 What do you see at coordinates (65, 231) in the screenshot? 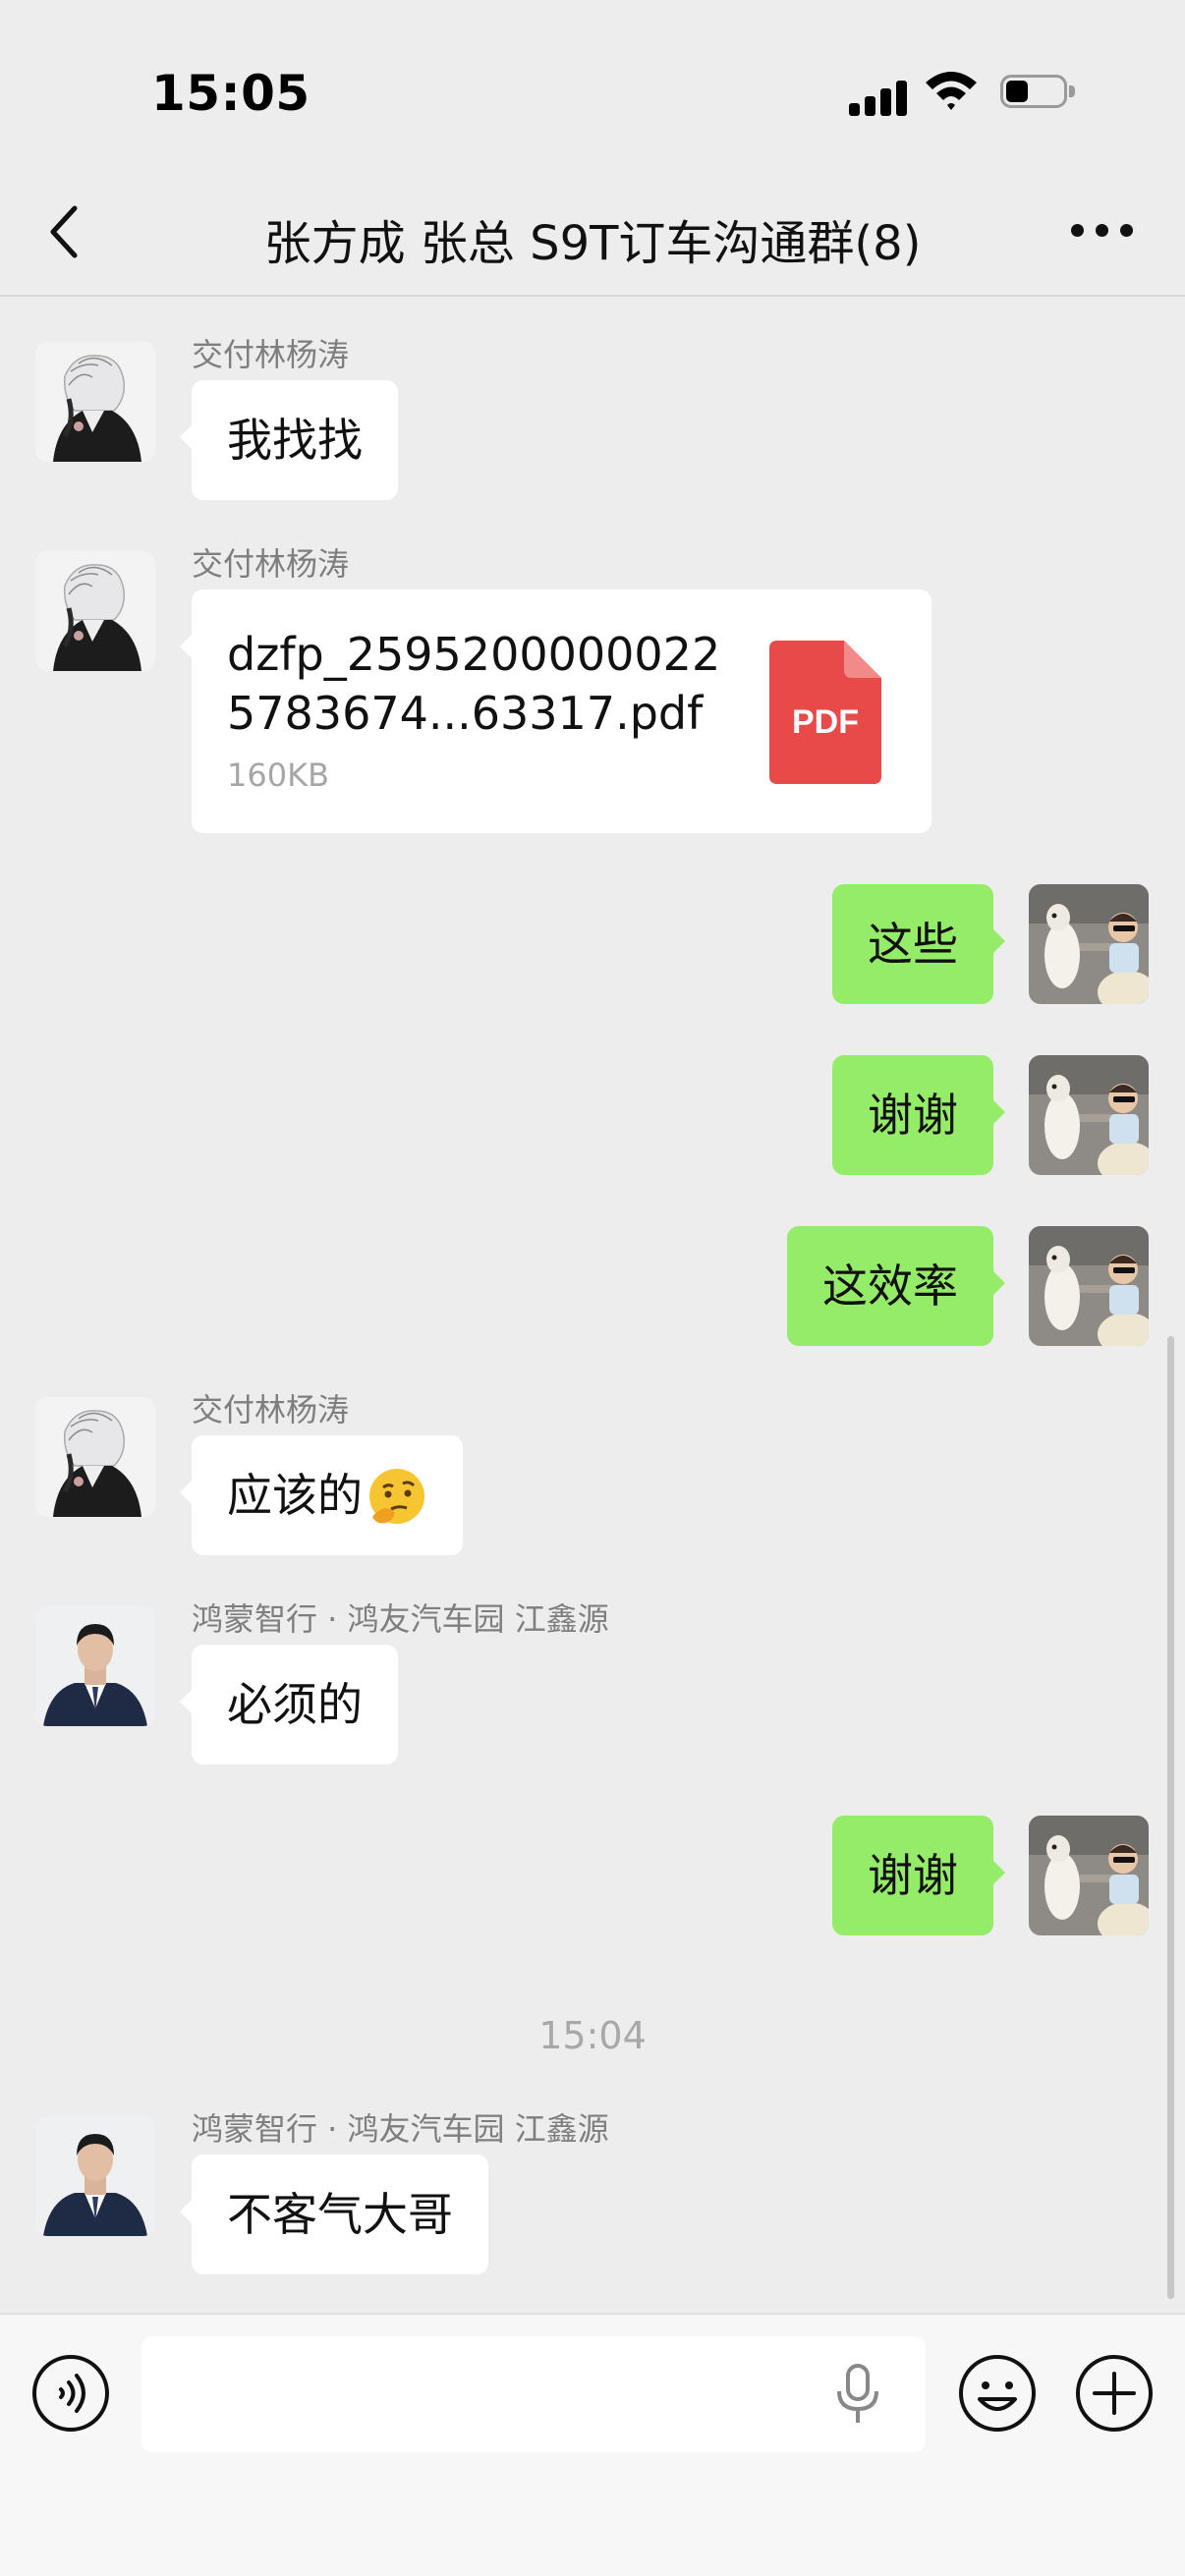
I see `back-icon` at bounding box center [65, 231].